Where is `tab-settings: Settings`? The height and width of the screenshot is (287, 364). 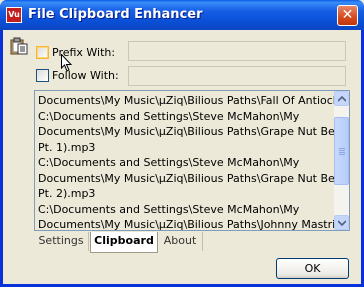
tab-settings: Settings is located at coordinates (61, 241).